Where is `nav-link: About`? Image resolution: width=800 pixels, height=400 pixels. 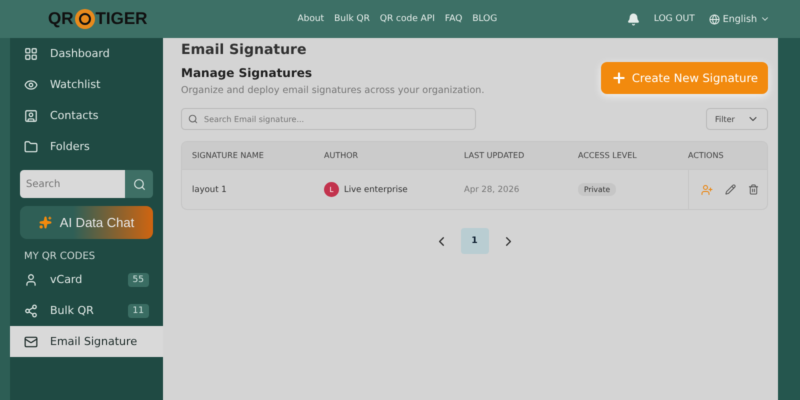 nav-link: About is located at coordinates (310, 19).